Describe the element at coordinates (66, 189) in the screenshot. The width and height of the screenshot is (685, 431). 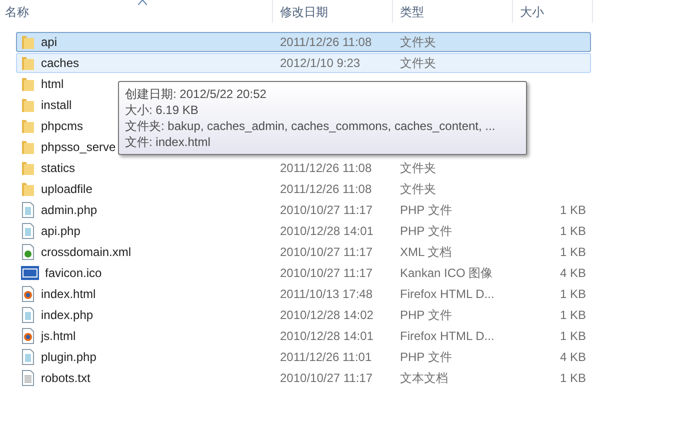
I see `file-name: uploadfile` at that location.